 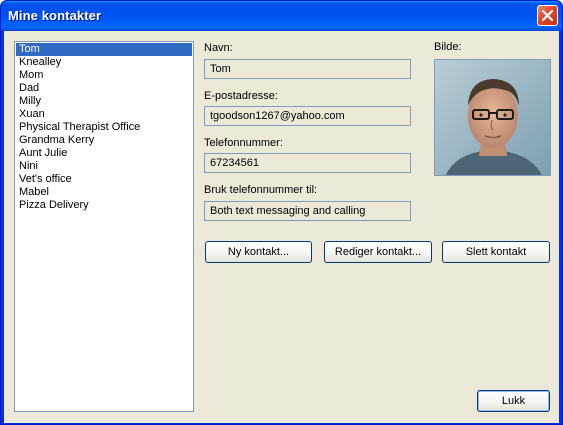 I want to click on contact-list-item: Grandma Kerry, so click(x=104, y=140).